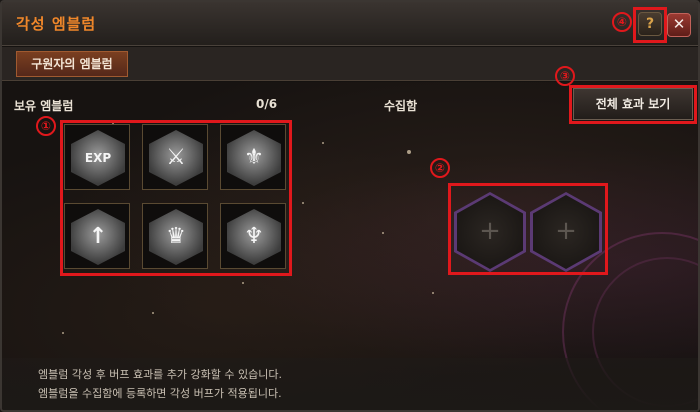  What do you see at coordinates (440, 168) in the screenshot?
I see `annotation-badge-2: ②` at bounding box center [440, 168].